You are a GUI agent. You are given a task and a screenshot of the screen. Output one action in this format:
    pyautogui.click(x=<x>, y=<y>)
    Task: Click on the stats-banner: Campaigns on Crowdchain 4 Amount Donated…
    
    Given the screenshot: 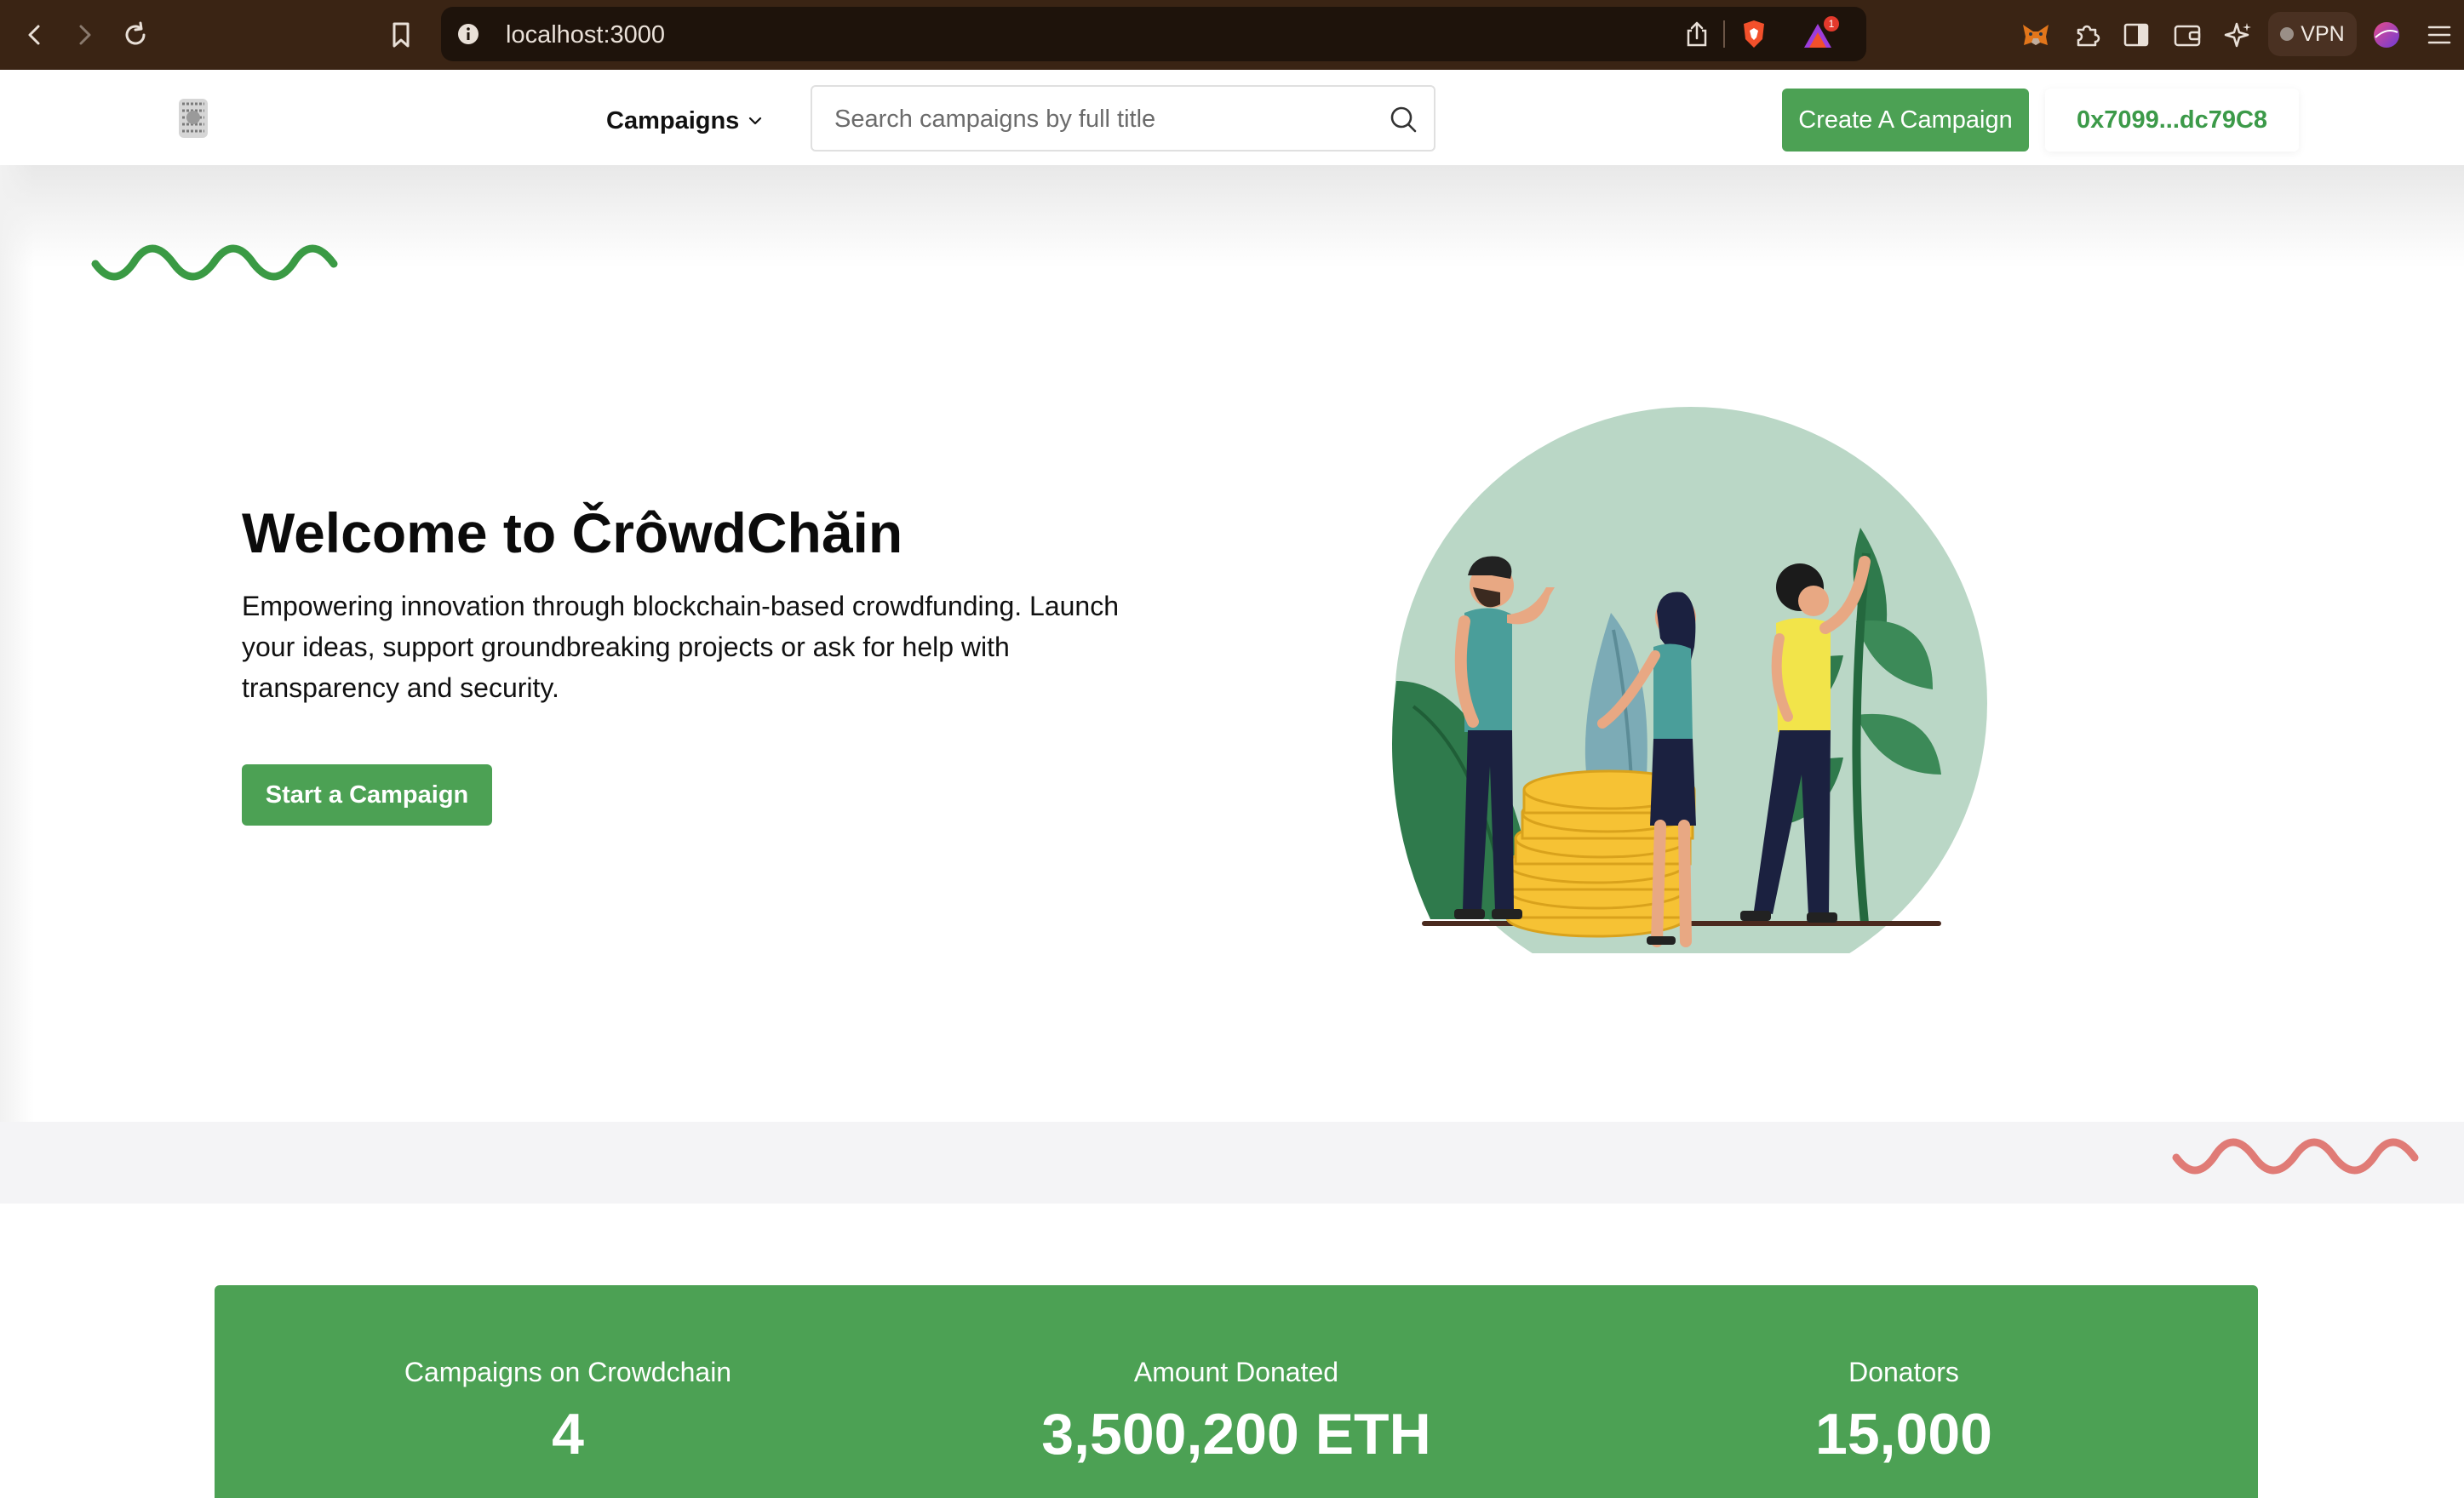 What is the action you would take?
    pyautogui.click(x=1236, y=1392)
    